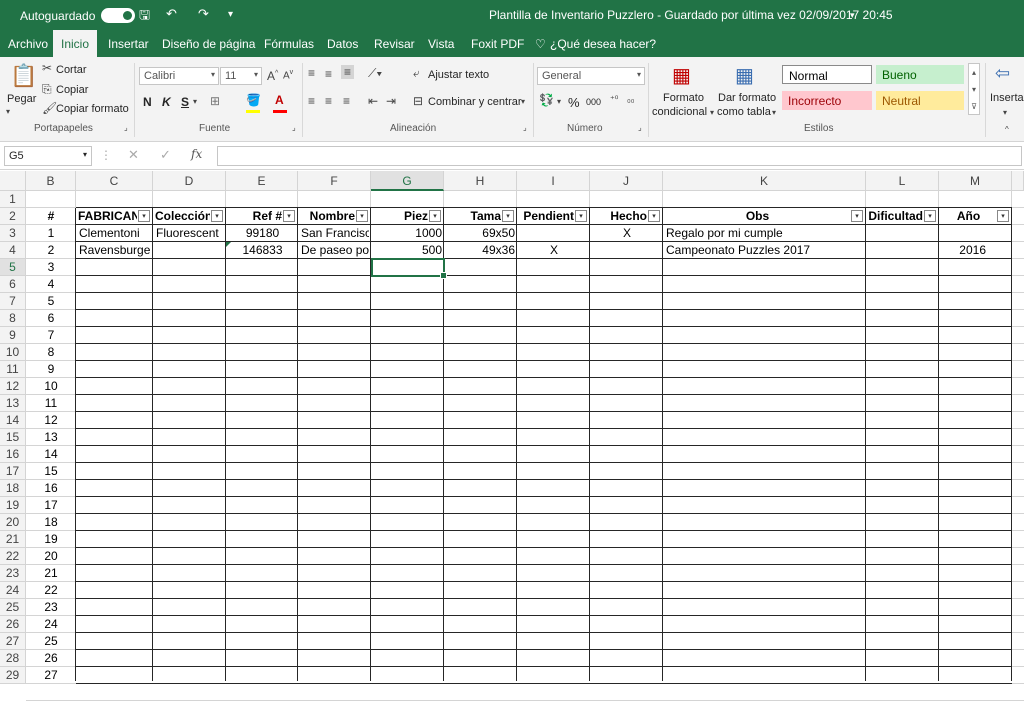 The image size is (1024, 701). I want to click on tab-revisar: Revisar, so click(394, 44).